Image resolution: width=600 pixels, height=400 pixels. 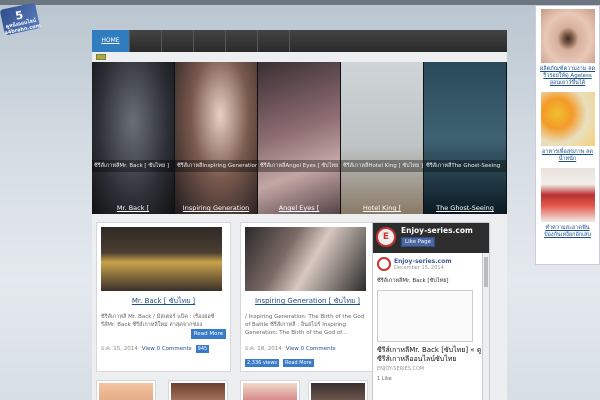 I want to click on slide-link: Mr. Back [, so click(x=133, y=208).